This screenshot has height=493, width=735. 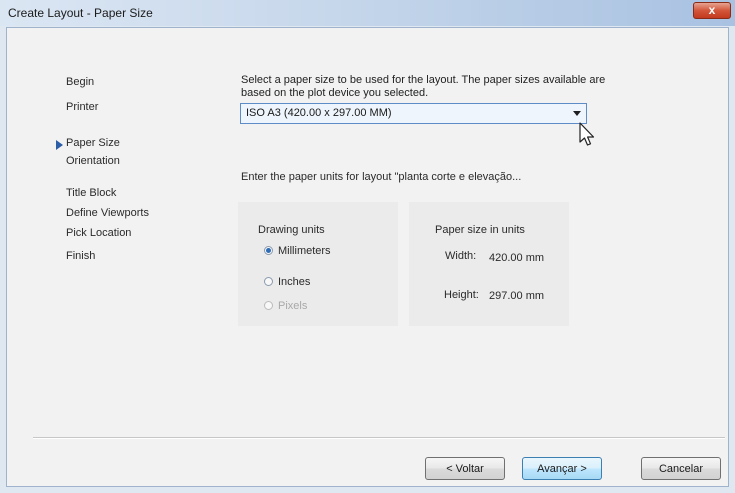 I want to click on wizard-step-printer: Printer, so click(x=82, y=107).